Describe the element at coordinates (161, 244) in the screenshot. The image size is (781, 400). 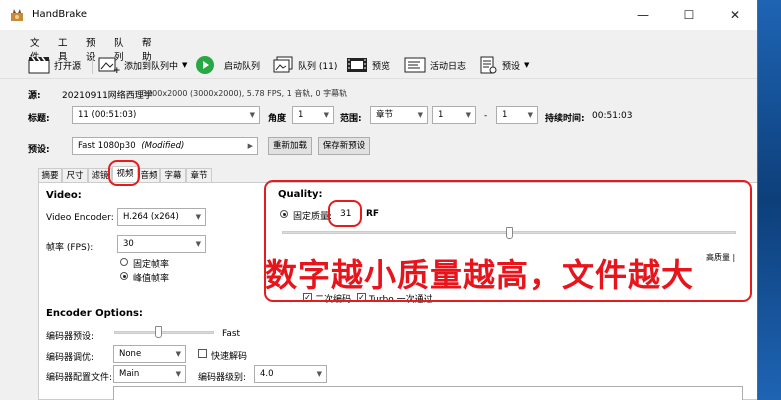
I see `framerate-select: 30 ▼` at that location.